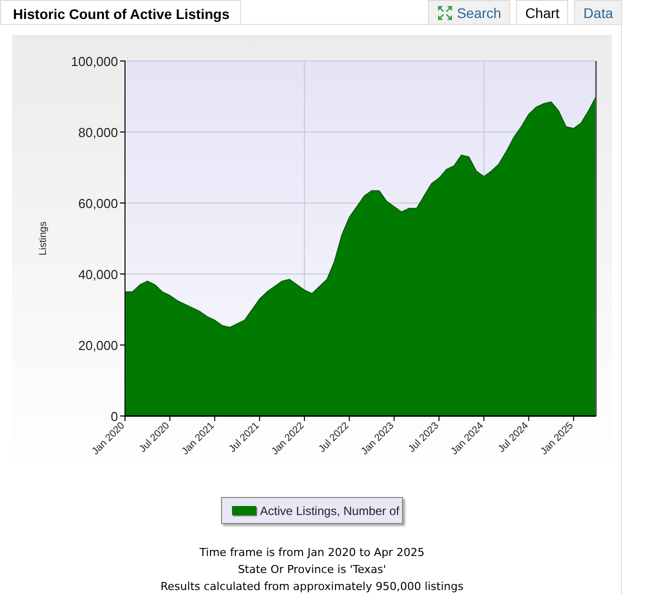  What do you see at coordinates (598, 12) in the screenshot?
I see `tab: Data` at bounding box center [598, 12].